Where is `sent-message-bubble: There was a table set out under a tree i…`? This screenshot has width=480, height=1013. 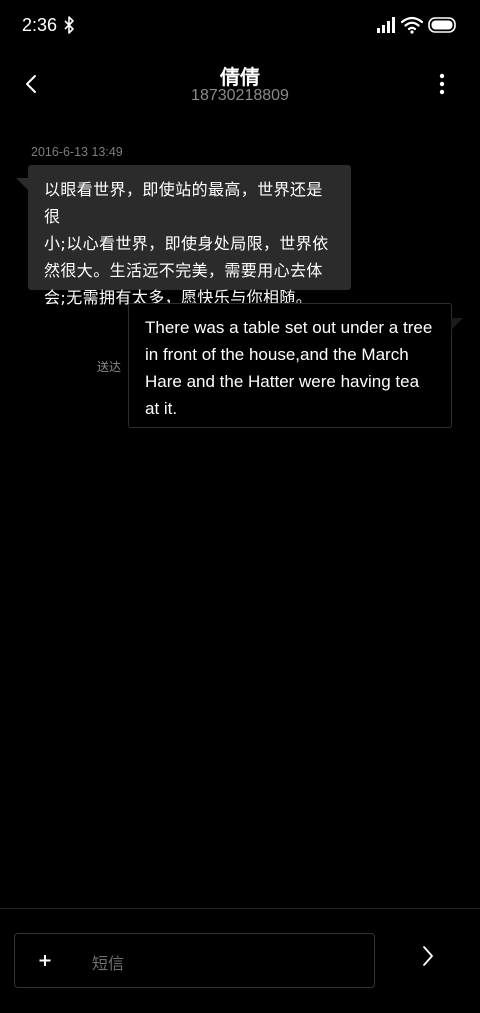
sent-message-bubble: There was a table set out under a tree i… is located at coordinates (290, 365).